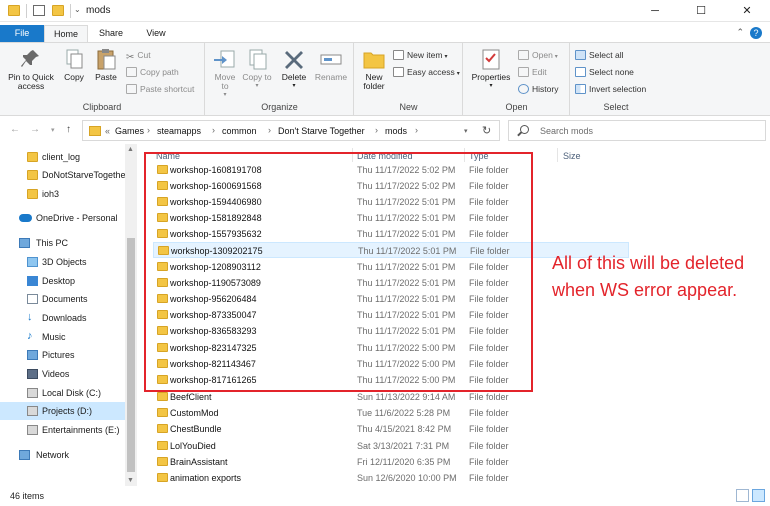  I want to click on nav-item-donotstarvetogether: DoNotStarveTogether, so click(62, 175).